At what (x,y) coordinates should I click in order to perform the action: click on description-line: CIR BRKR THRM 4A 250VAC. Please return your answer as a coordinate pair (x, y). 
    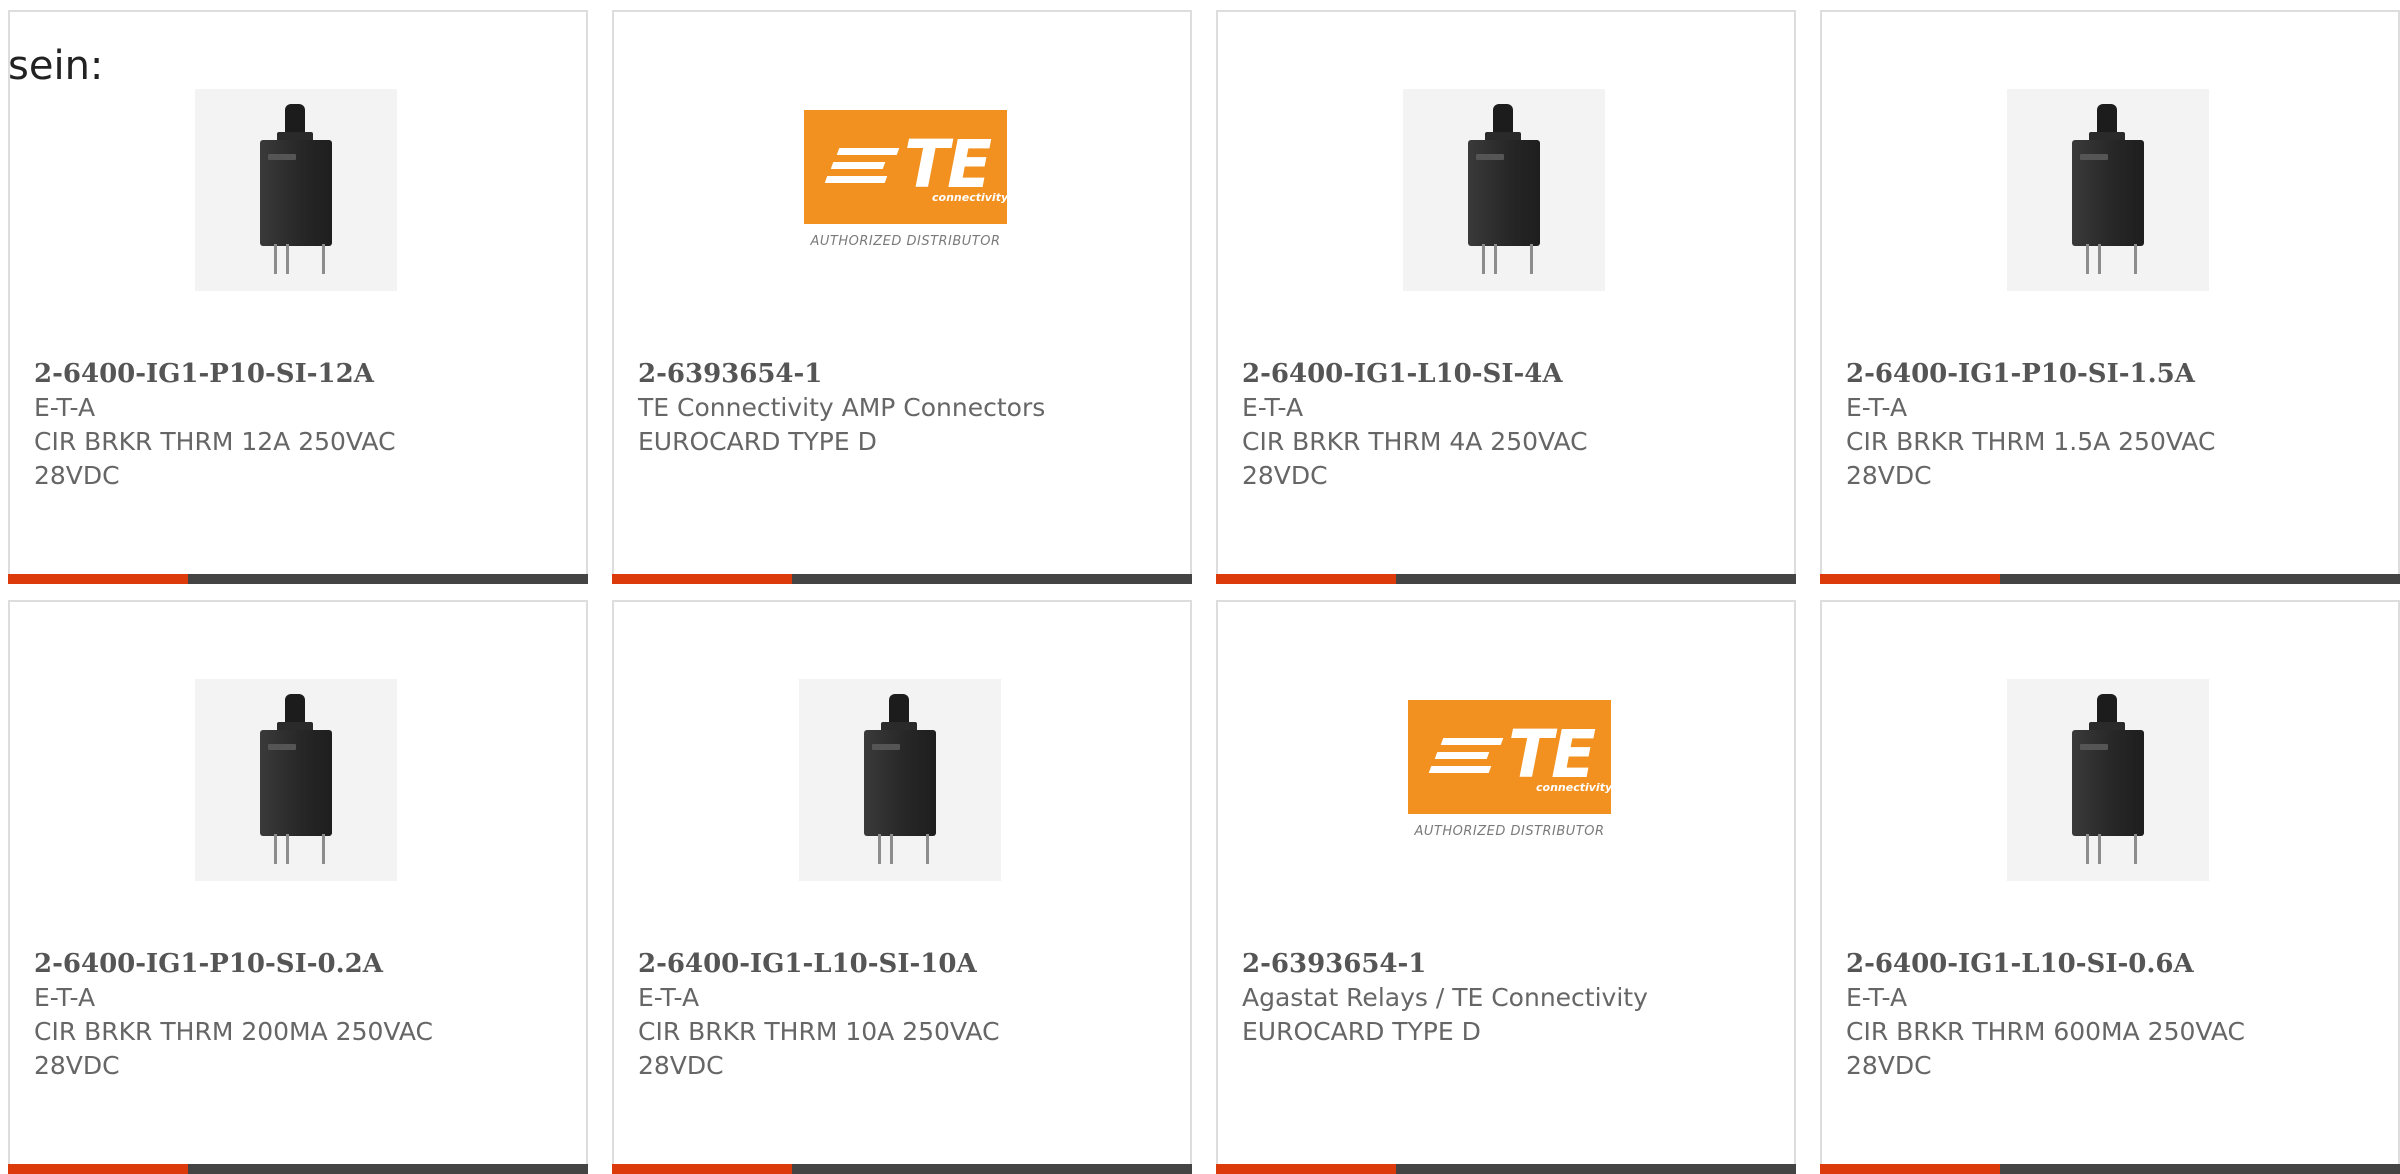
    Looking at the image, I should click on (1415, 441).